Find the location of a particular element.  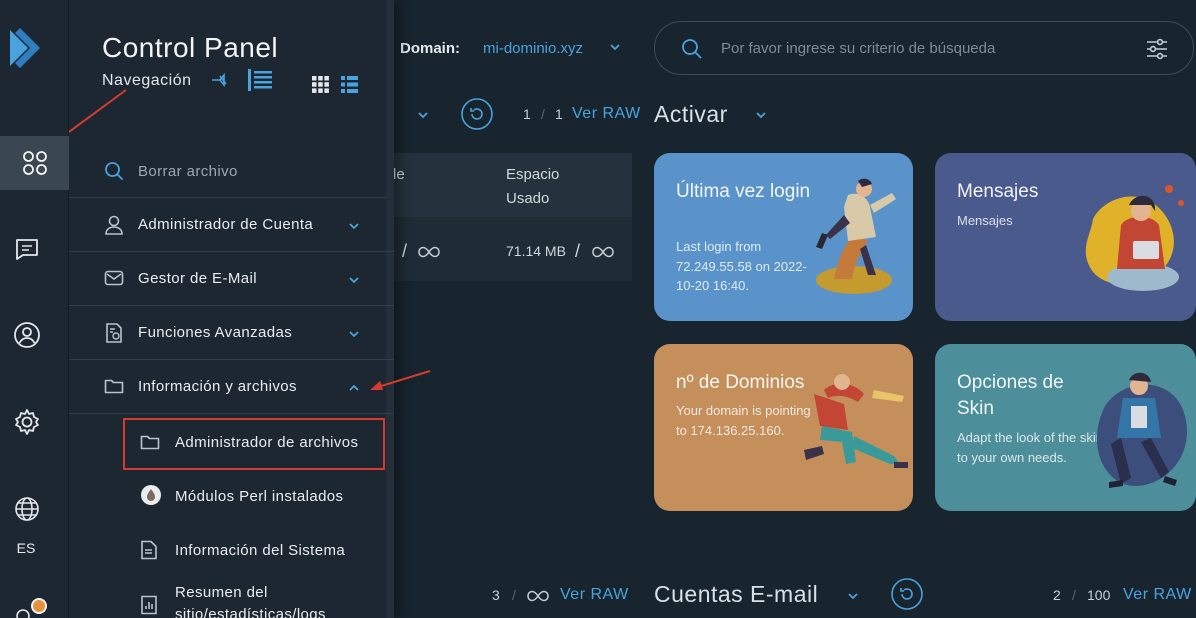

card-messages: Mensajes Mensajes is located at coordinates (1065, 237).